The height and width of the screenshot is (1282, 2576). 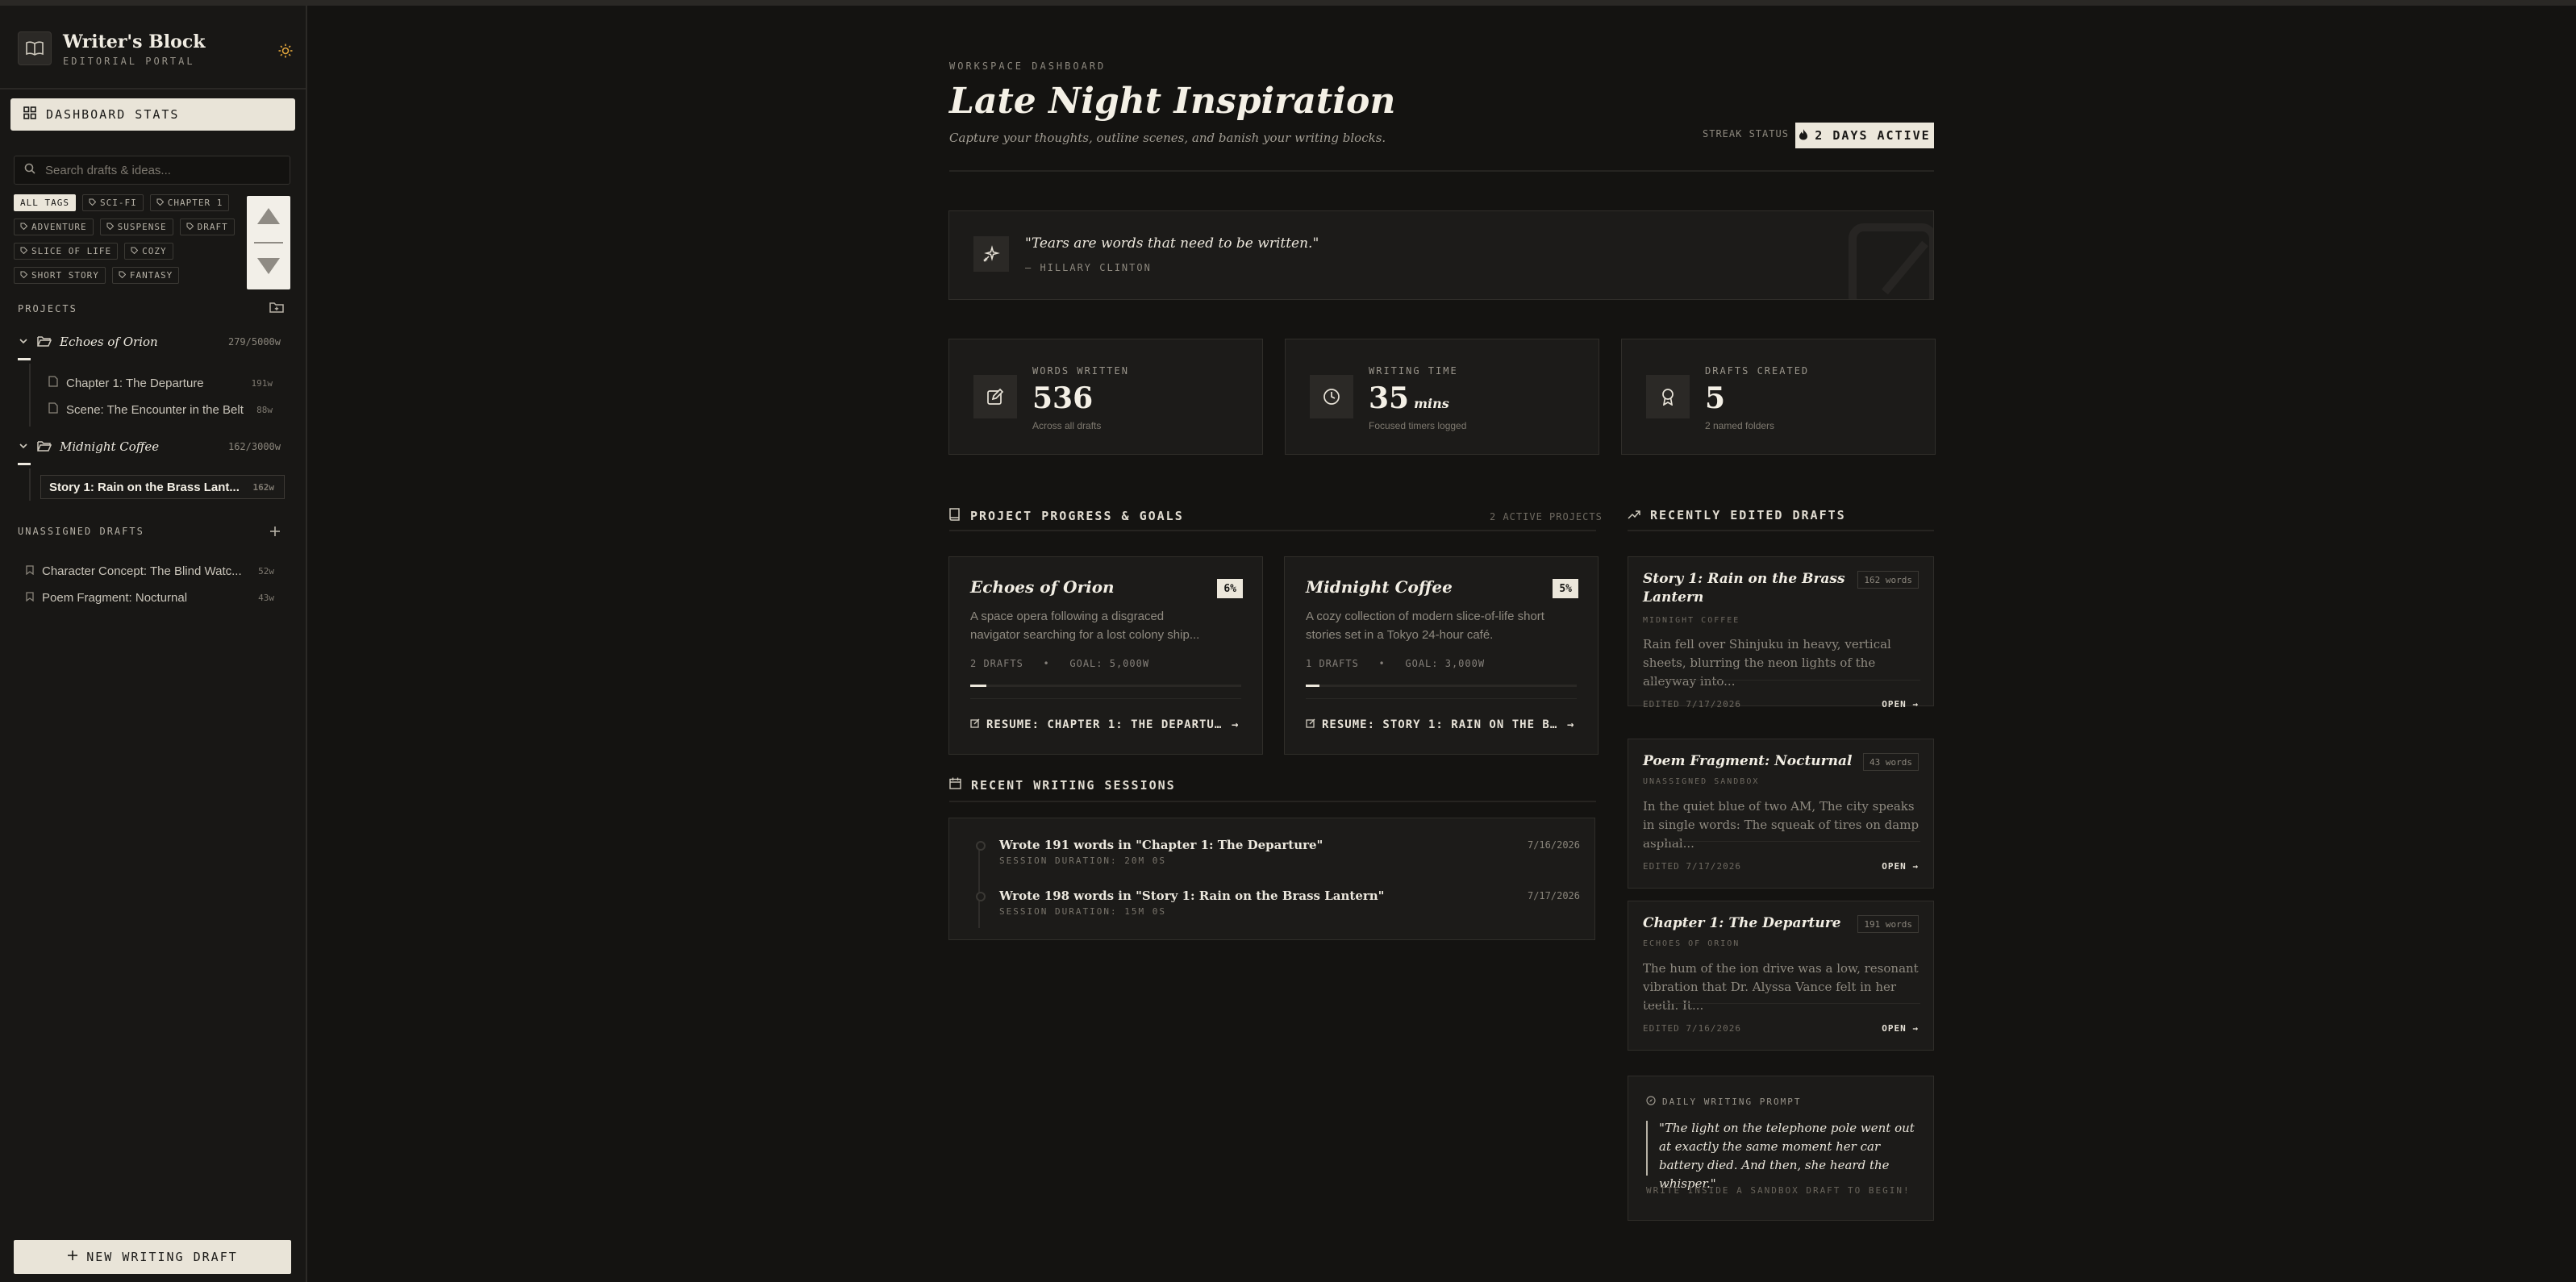 What do you see at coordinates (129, 62) in the screenshot?
I see `app-subtitle: EDITORIAL PORTAL` at bounding box center [129, 62].